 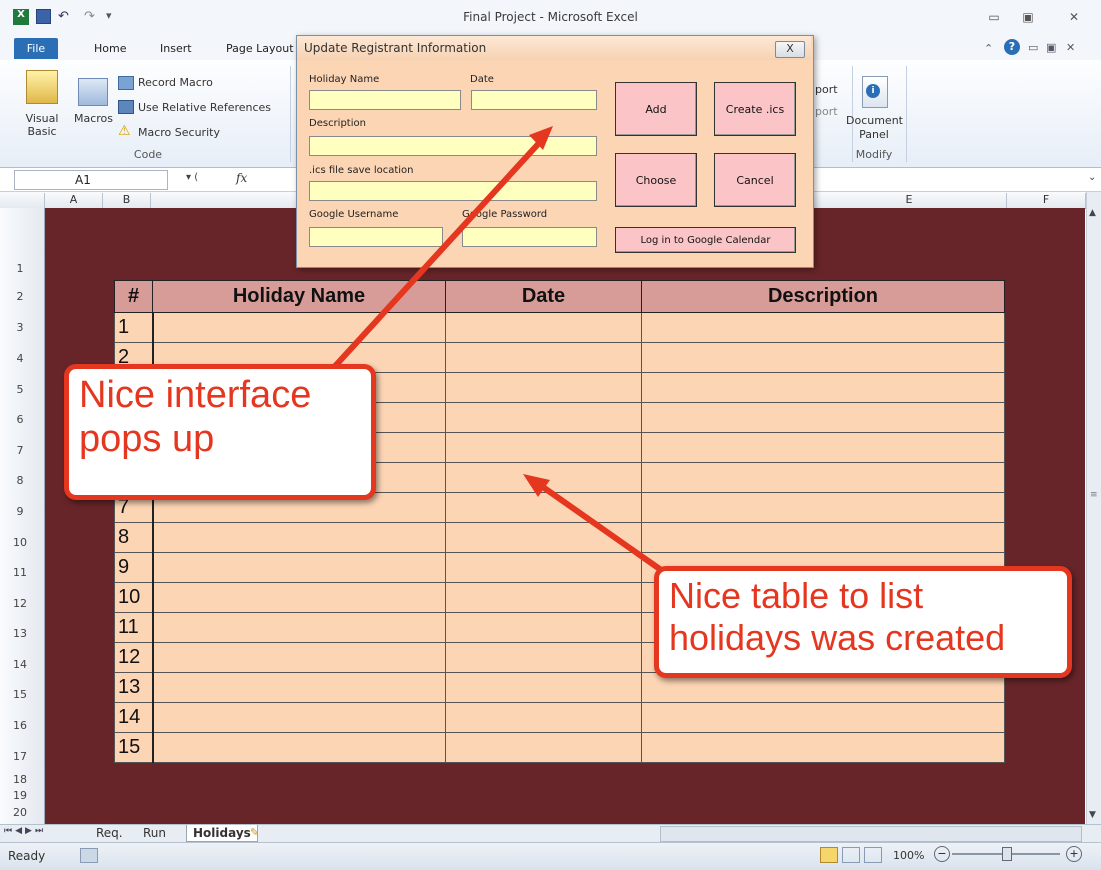 I want to click on interface-callout: Nice interface pops up, so click(x=220, y=432).